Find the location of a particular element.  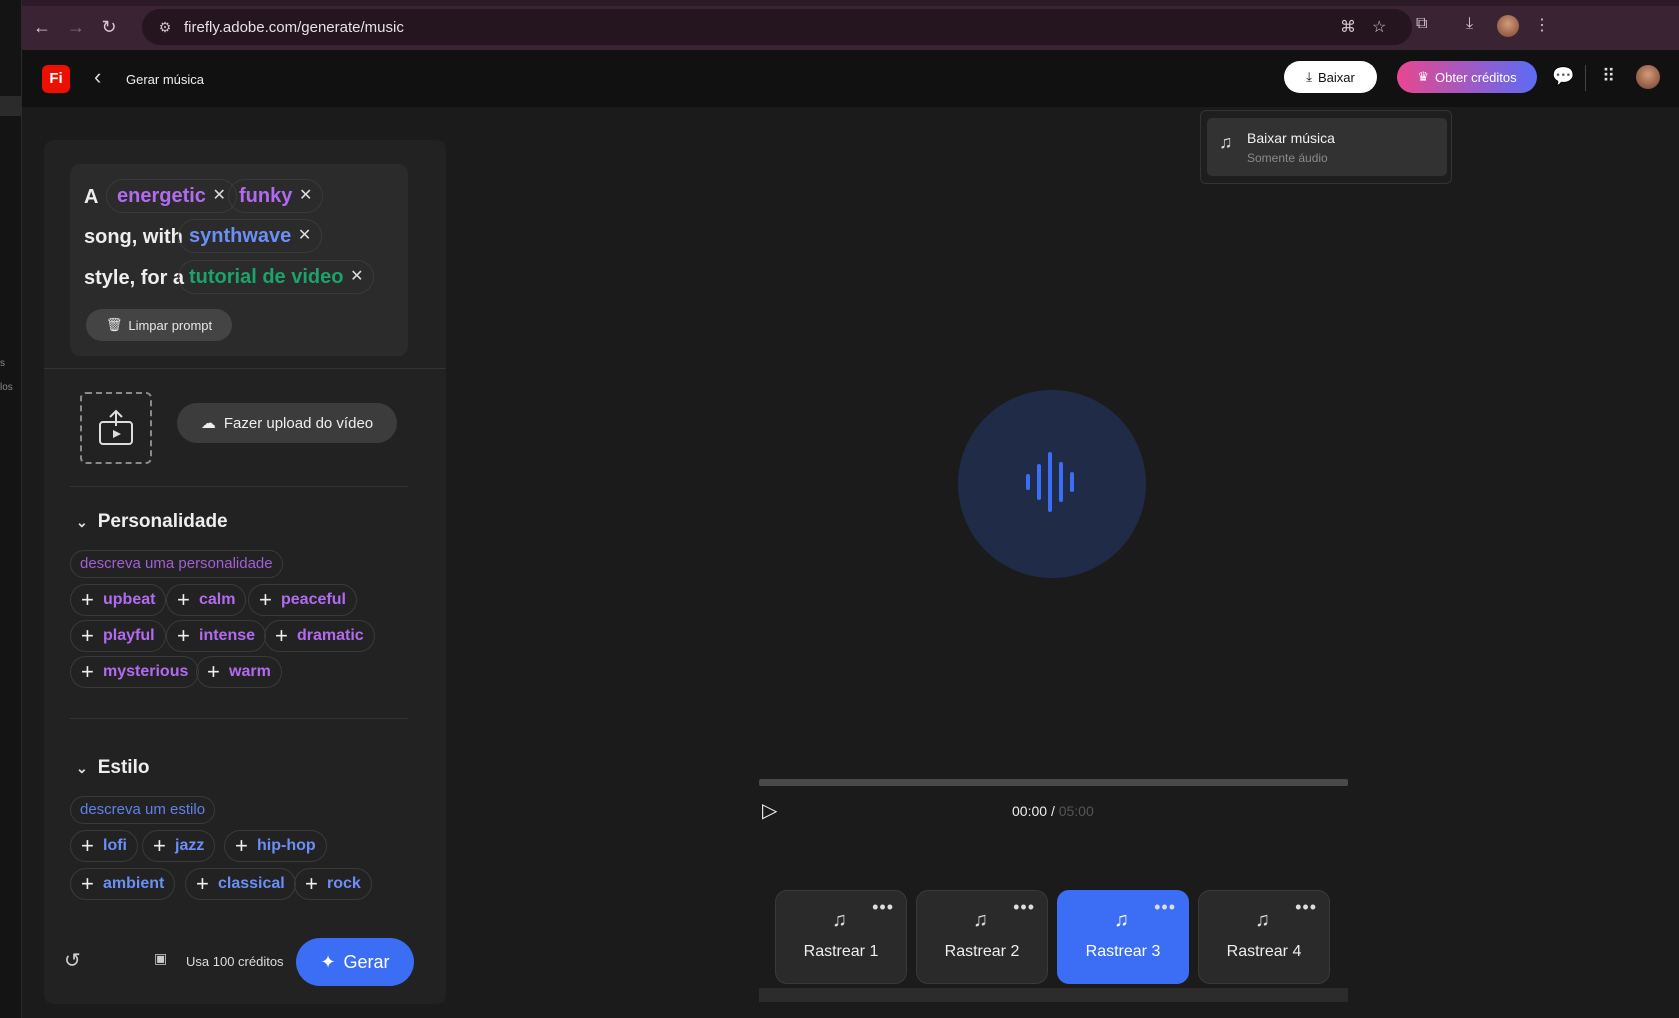

style-input: descreva um estilo is located at coordinates (143, 810).